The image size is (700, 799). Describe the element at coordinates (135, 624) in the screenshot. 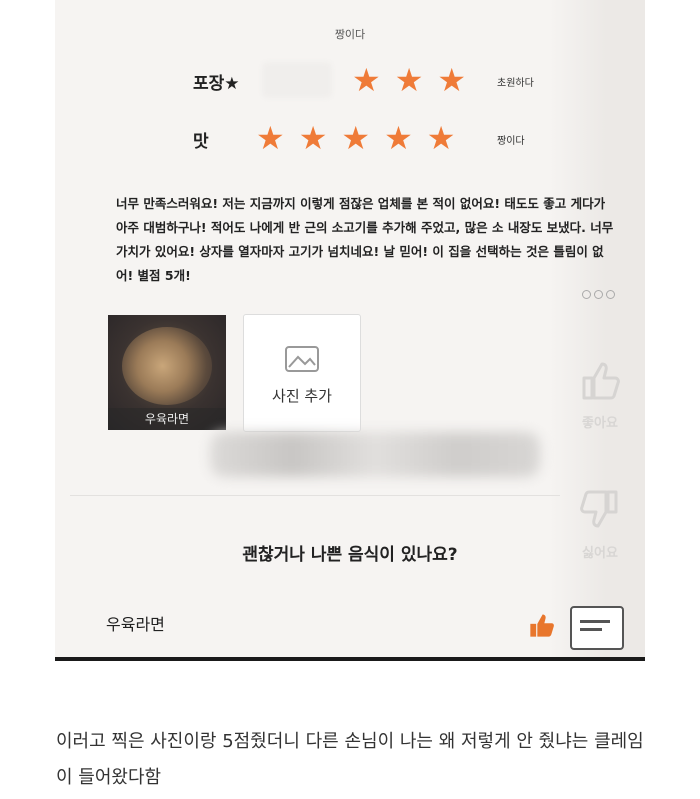

I see `menu-item-name: 우육라면` at that location.